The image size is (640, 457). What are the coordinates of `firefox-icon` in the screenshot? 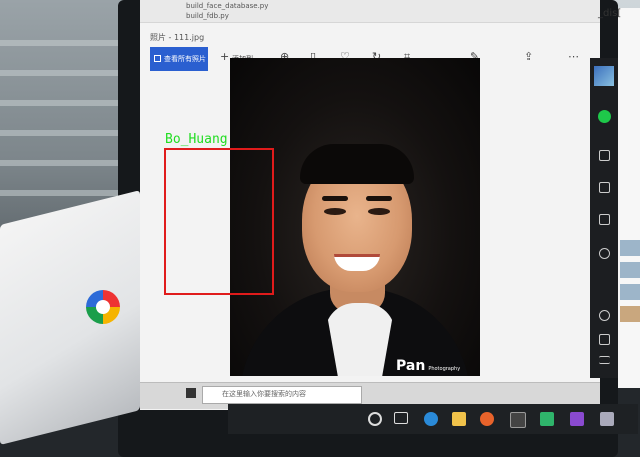 It's located at (487, 419).